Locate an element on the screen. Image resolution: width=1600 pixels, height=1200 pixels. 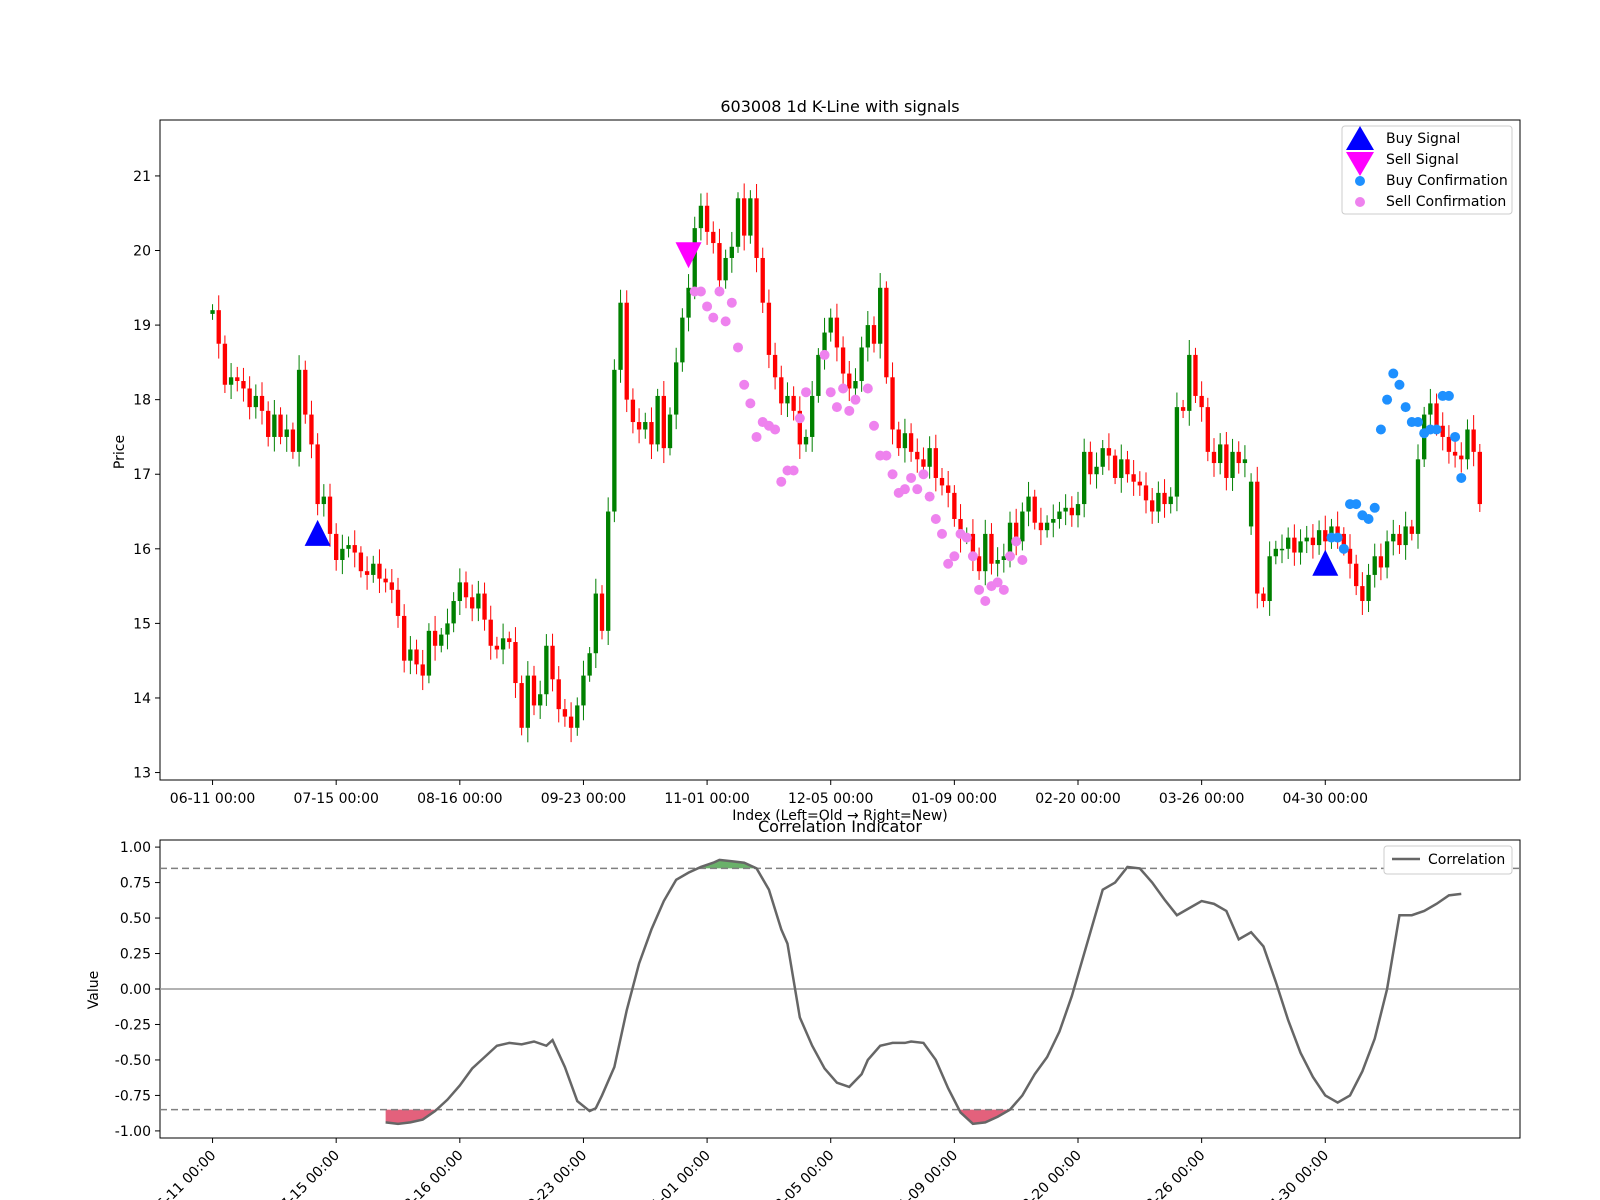
correlation-legend: Correlation is located at coordinates (1448, 860).